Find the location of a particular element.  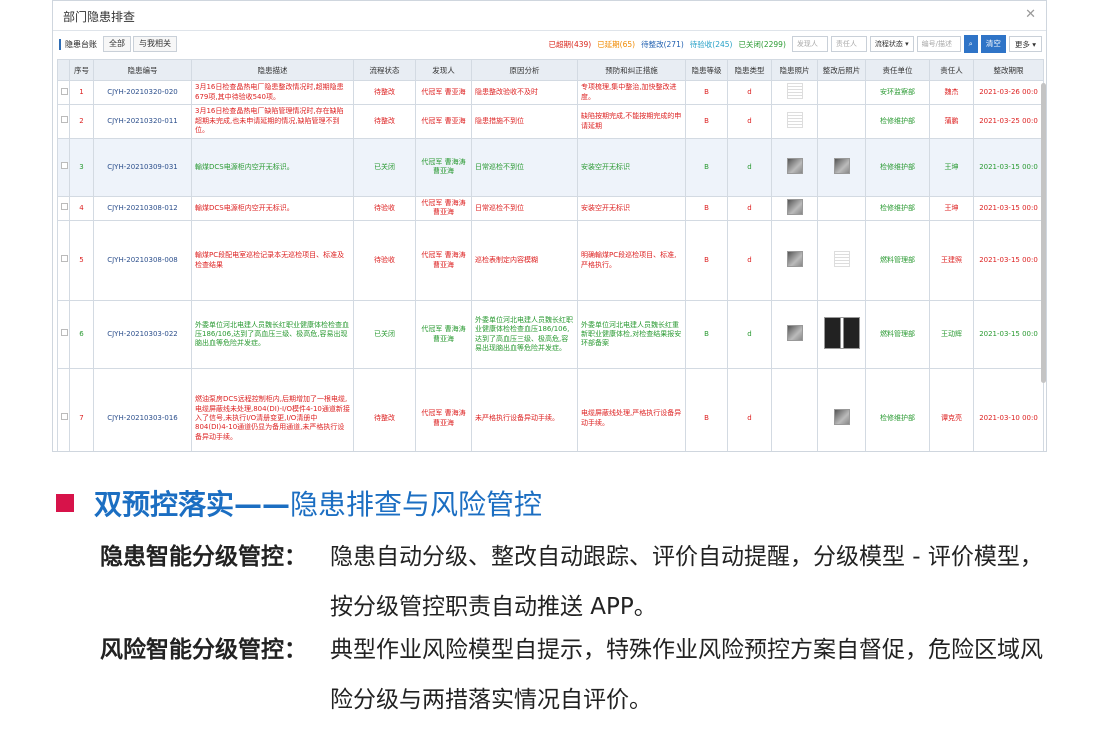

cell-measure: 外委单位河北电建人员魏长红重新职业健康体检,对检查结果报安环部备案 is located at coordinates (631, 335).